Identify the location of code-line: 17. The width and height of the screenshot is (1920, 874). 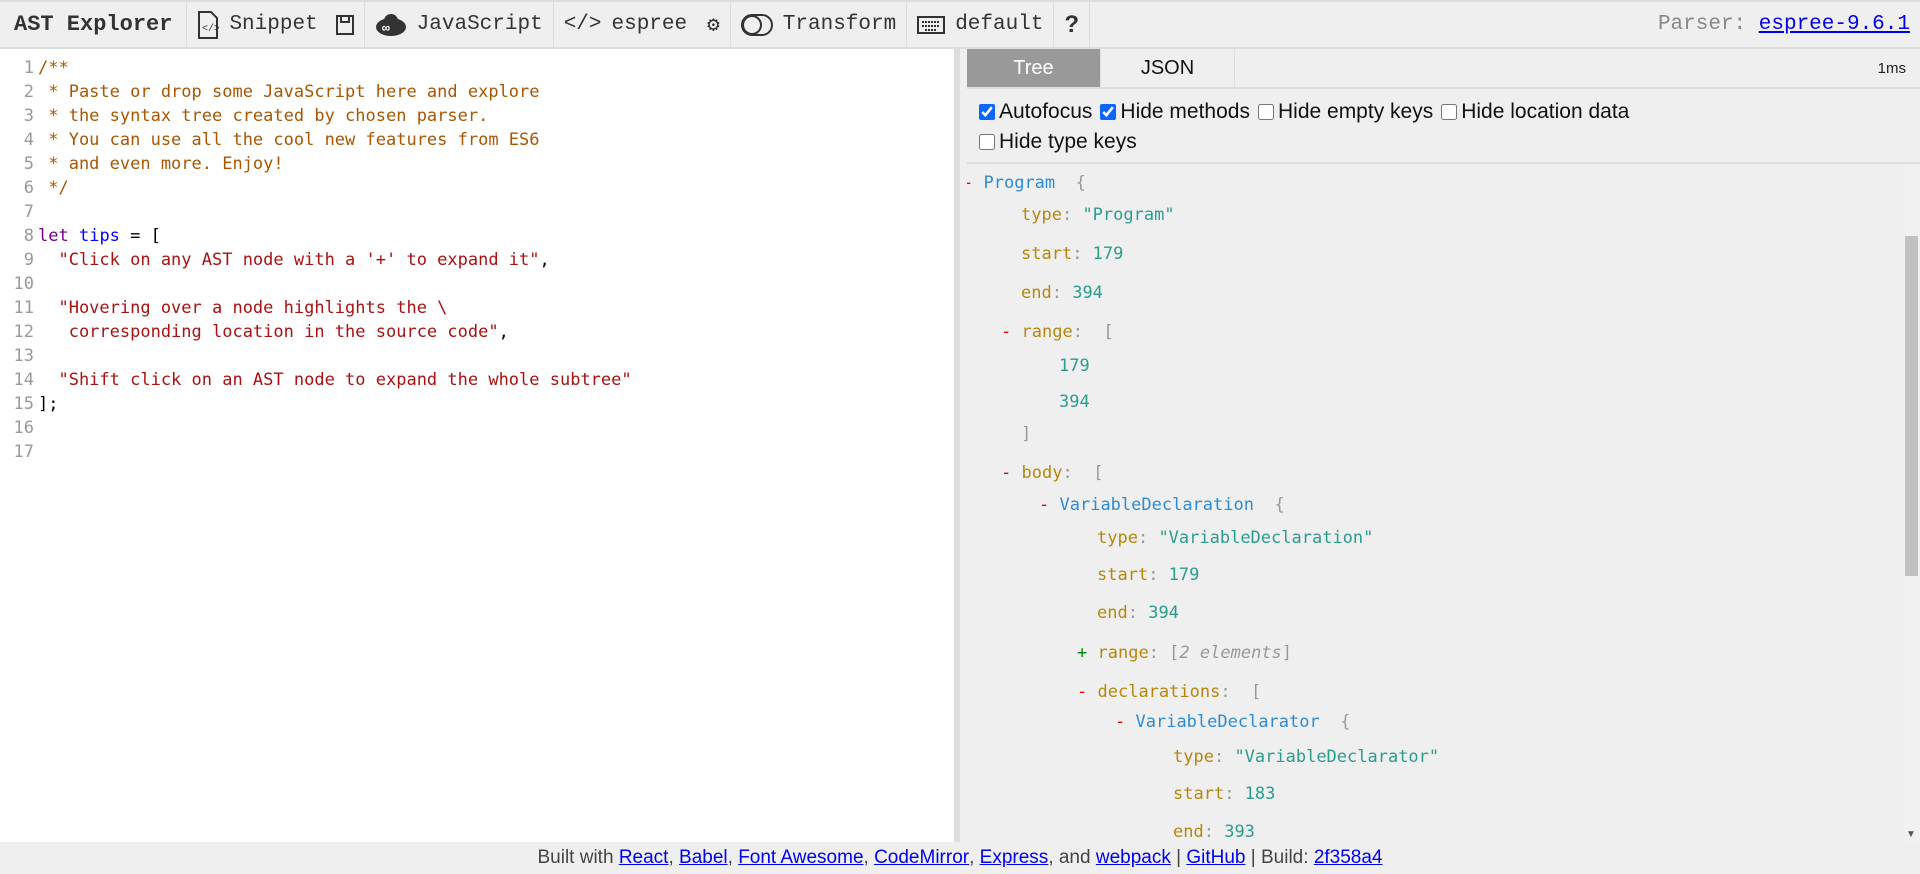
(19, 452).